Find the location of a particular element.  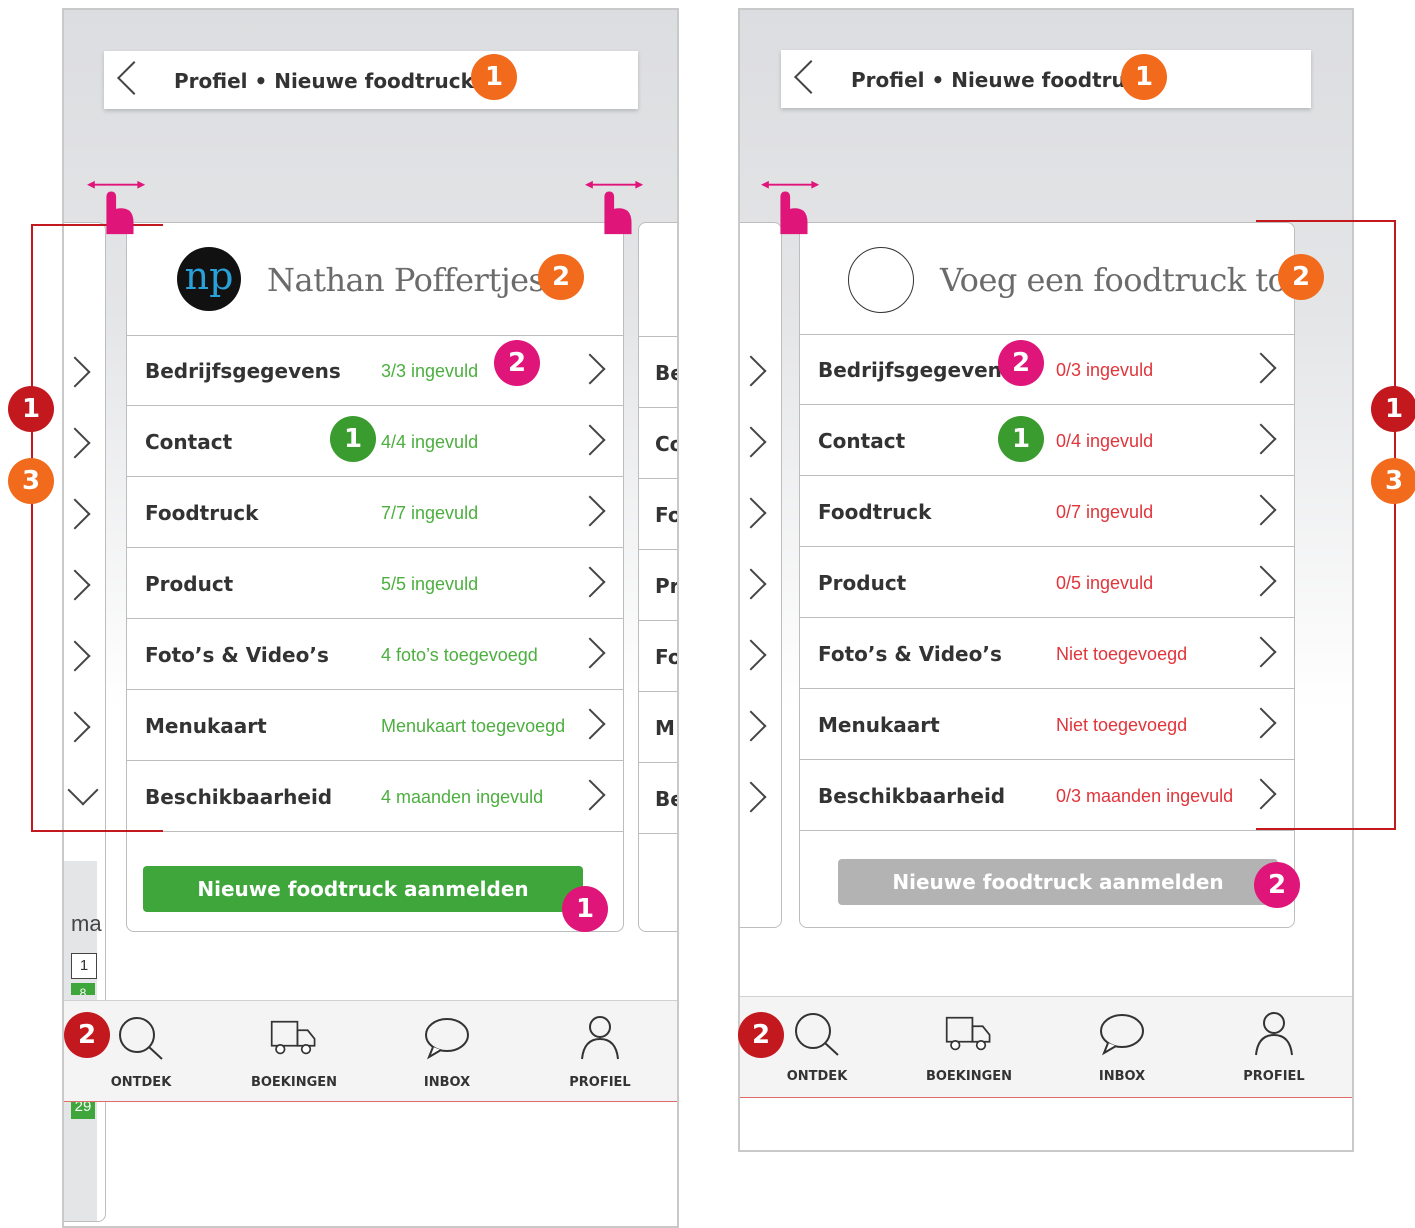

section-row-product: Product 5/5 ingevuld is located at coordinates (375, 583).